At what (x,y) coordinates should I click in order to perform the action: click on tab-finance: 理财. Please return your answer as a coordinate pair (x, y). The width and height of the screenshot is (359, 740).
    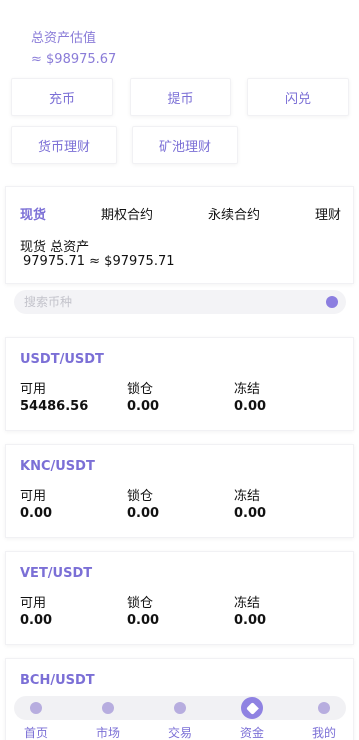
    Looking at the image, I should click on (328, 213).